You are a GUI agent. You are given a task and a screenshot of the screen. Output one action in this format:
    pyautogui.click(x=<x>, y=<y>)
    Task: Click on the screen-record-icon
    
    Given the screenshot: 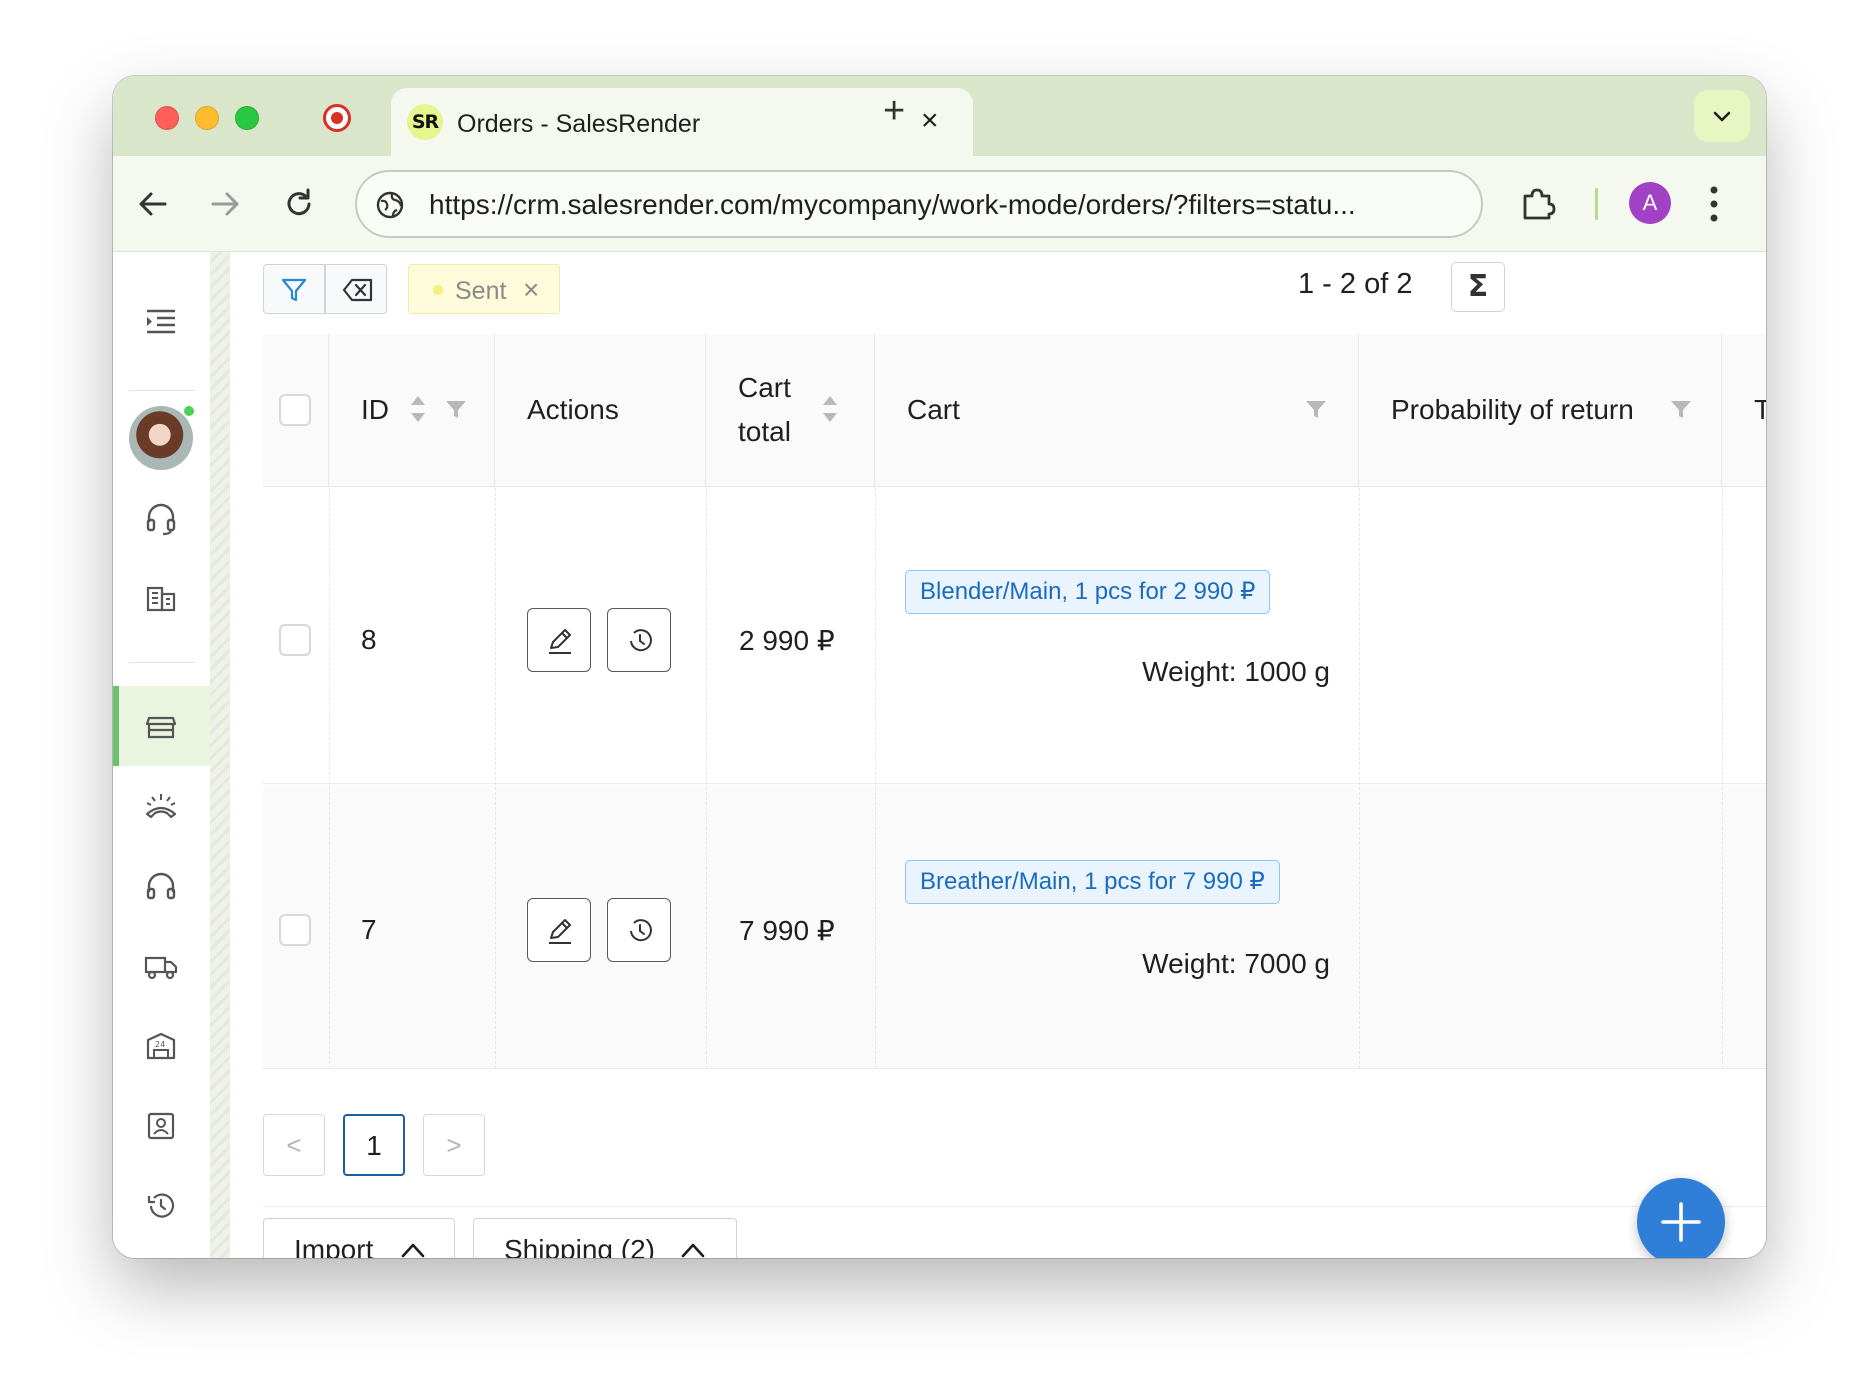 What is the action you would take?
    pyautogui.click(x=337, y=118)
    